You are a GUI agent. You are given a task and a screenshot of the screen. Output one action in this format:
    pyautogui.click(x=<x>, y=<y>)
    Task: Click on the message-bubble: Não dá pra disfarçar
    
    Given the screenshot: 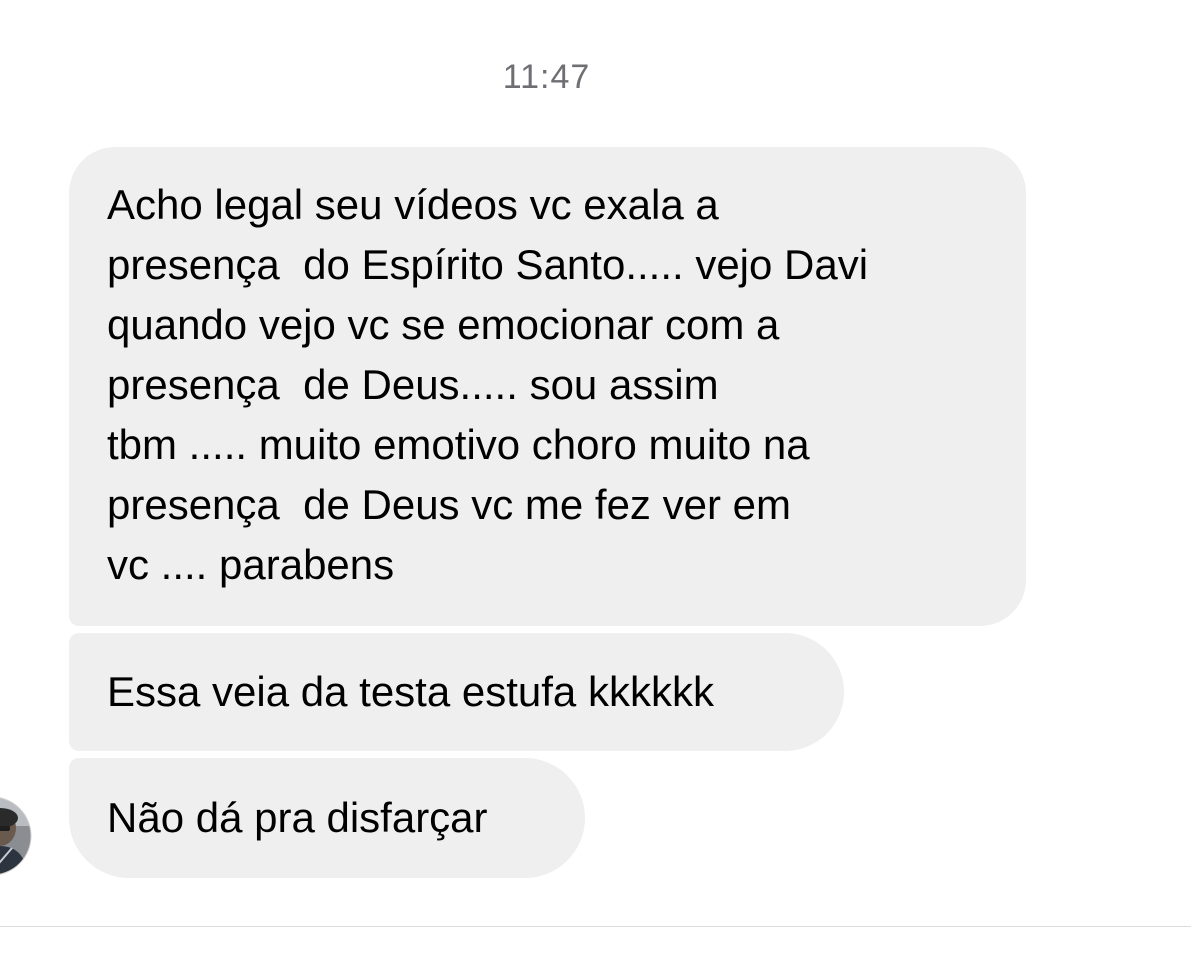 What is the action you would take?
    pyautogui.click(x=327, y=818)
    